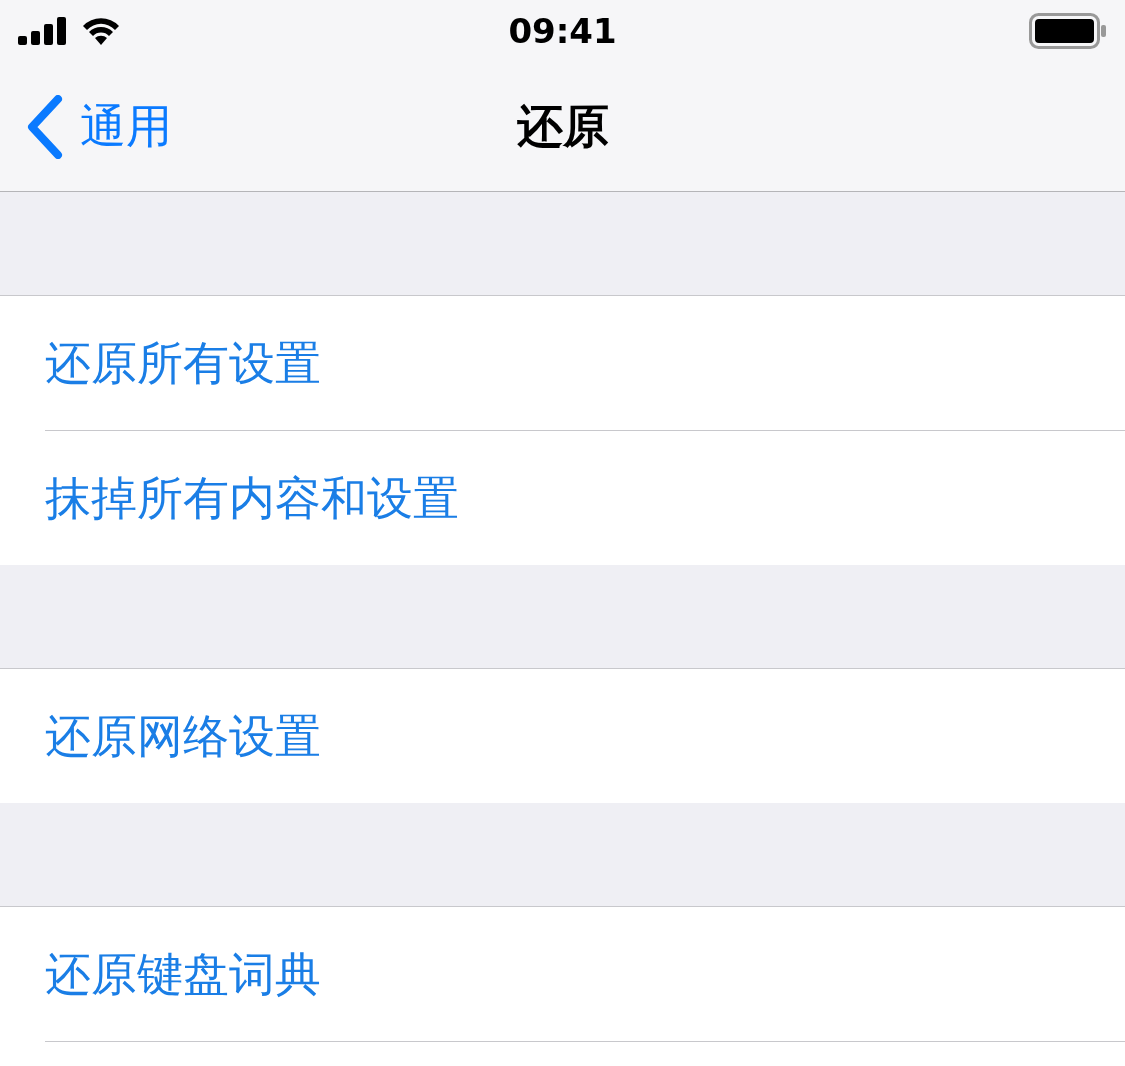 The width and height of the screenshot is (1125, 1066). Describe the element at coordinates (98, 126) in the screenshot. I see `back-button: 通用` at that location.